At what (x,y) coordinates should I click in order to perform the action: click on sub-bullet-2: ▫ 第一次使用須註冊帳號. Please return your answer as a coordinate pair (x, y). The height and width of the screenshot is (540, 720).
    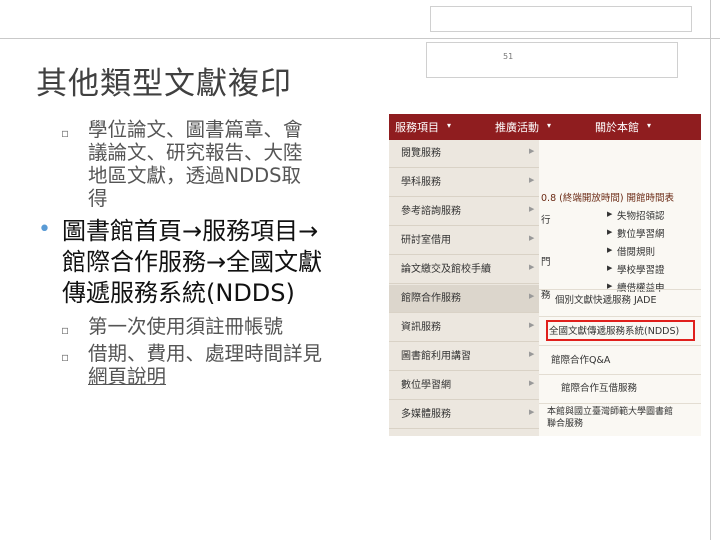
    Looking at the image, I should click on (202, 326).